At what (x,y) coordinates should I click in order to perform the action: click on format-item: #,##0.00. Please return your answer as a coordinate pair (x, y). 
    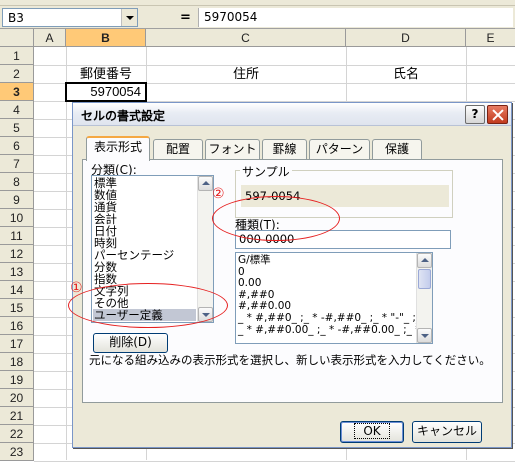
    Looking at the image, I should click on (264, 306).